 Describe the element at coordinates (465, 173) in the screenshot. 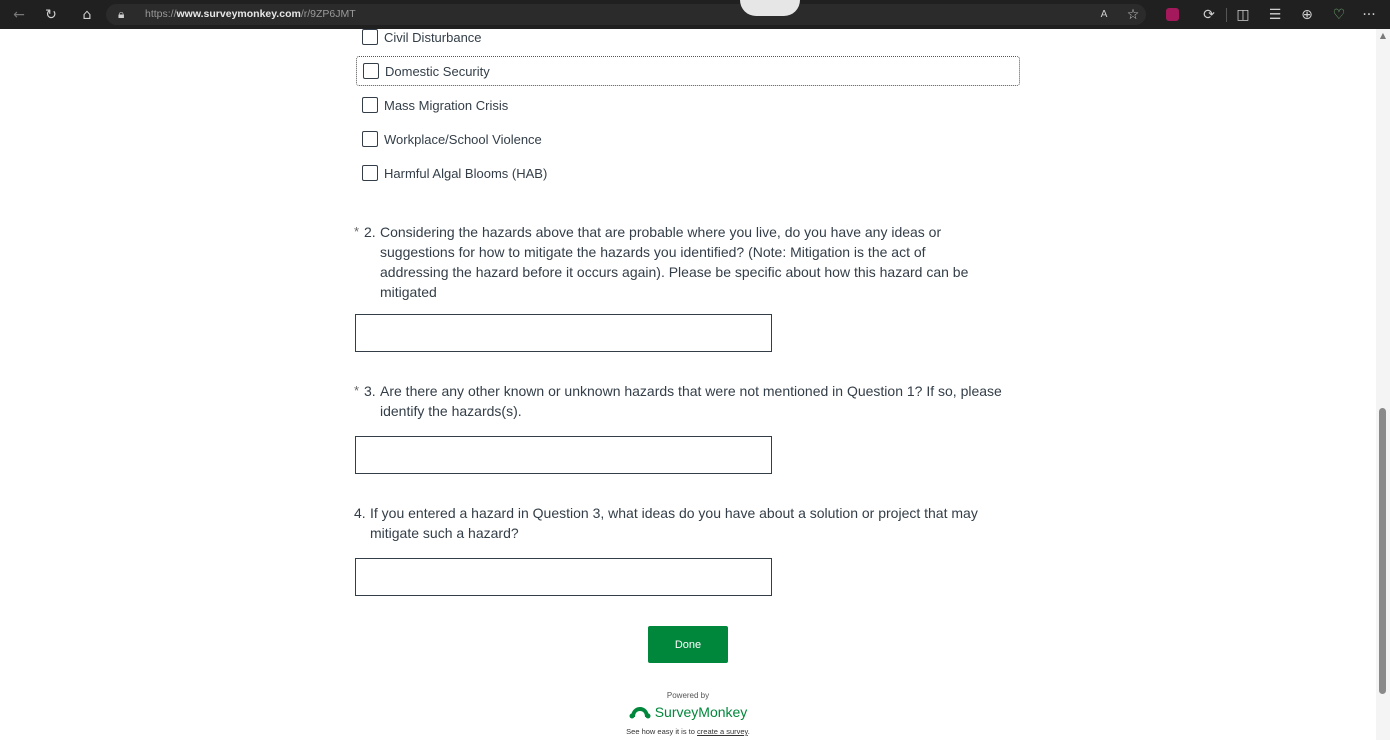

I see `checkbox-label: Harmful Algal Blooms (HAB)` at that location.